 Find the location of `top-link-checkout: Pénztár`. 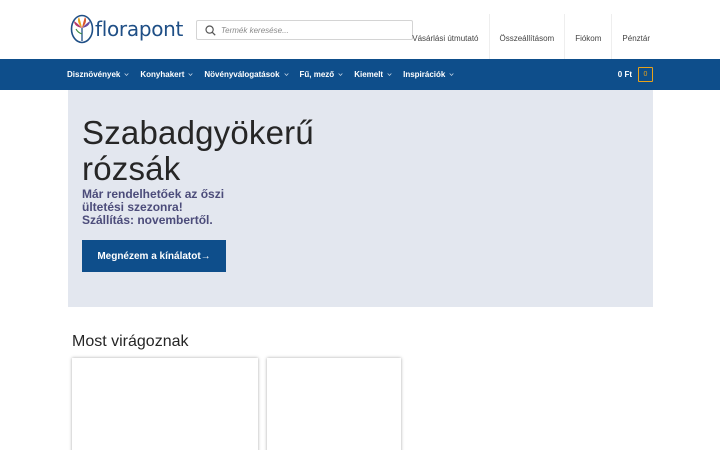

top-link-checkout: Pénztár is located at coordinates (635, 36).